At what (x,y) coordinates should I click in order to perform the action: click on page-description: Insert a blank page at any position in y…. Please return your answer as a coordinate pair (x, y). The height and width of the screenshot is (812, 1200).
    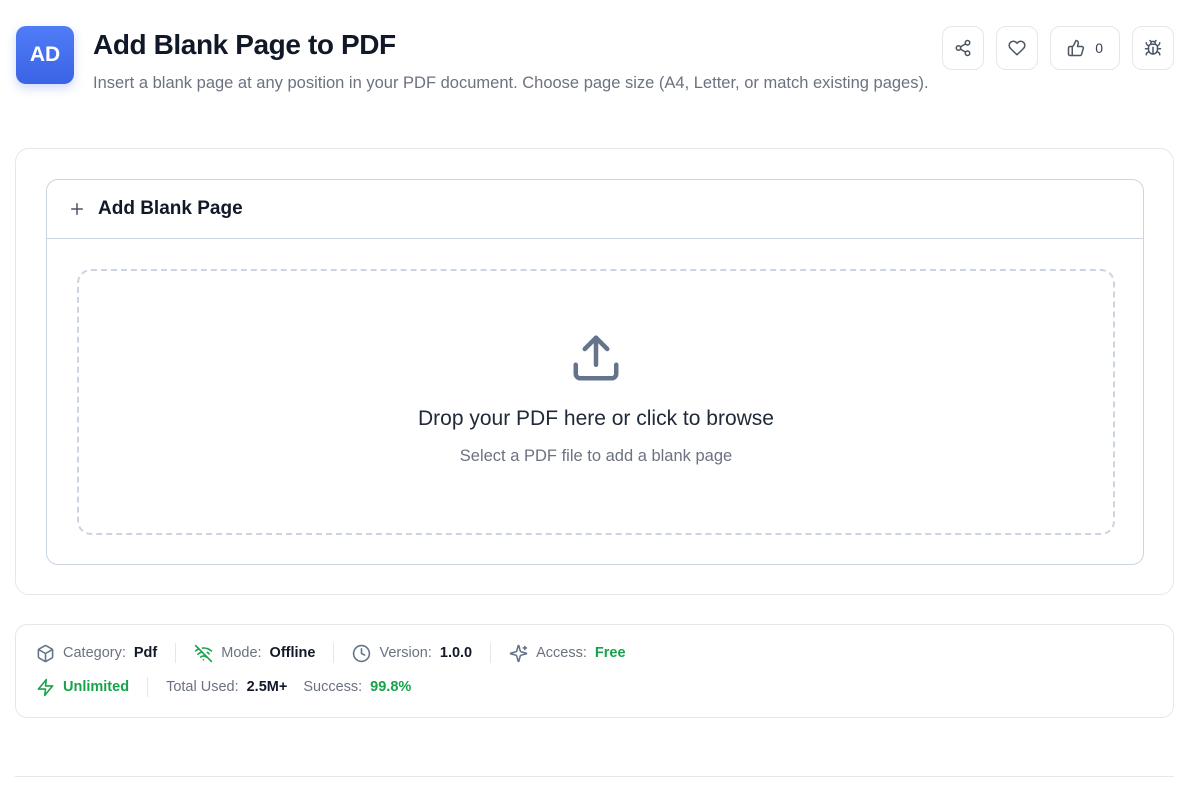
    Looking at the image, I should click on (511, 83).